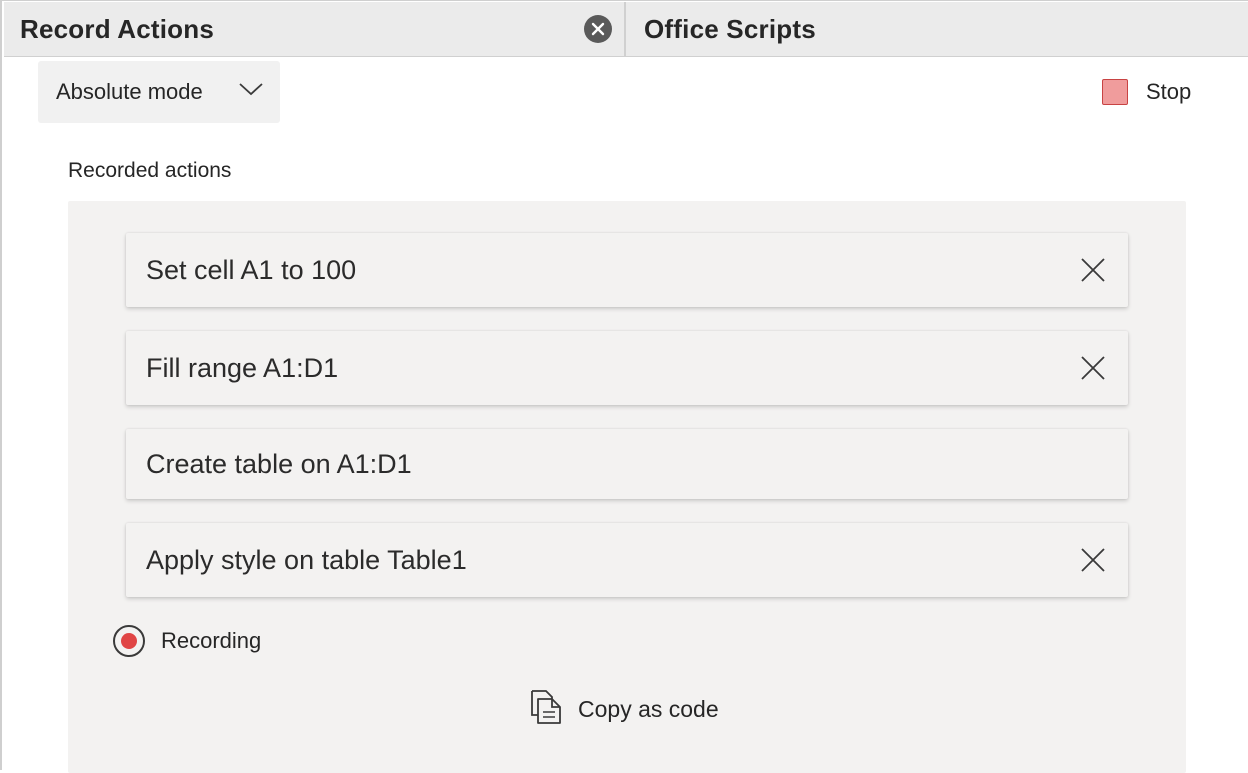  I want to click on recording-label: Recording, so click(211, 640).